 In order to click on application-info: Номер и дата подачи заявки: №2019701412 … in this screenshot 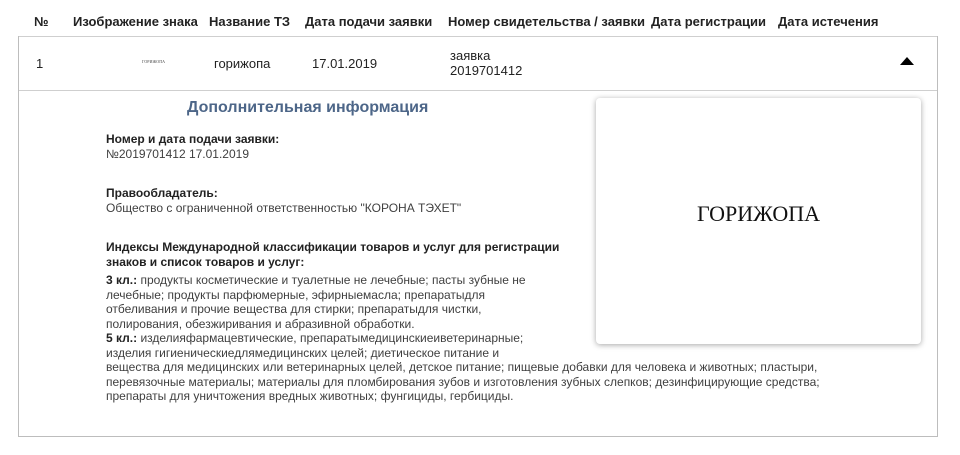, I will do `click(346, 146)`.